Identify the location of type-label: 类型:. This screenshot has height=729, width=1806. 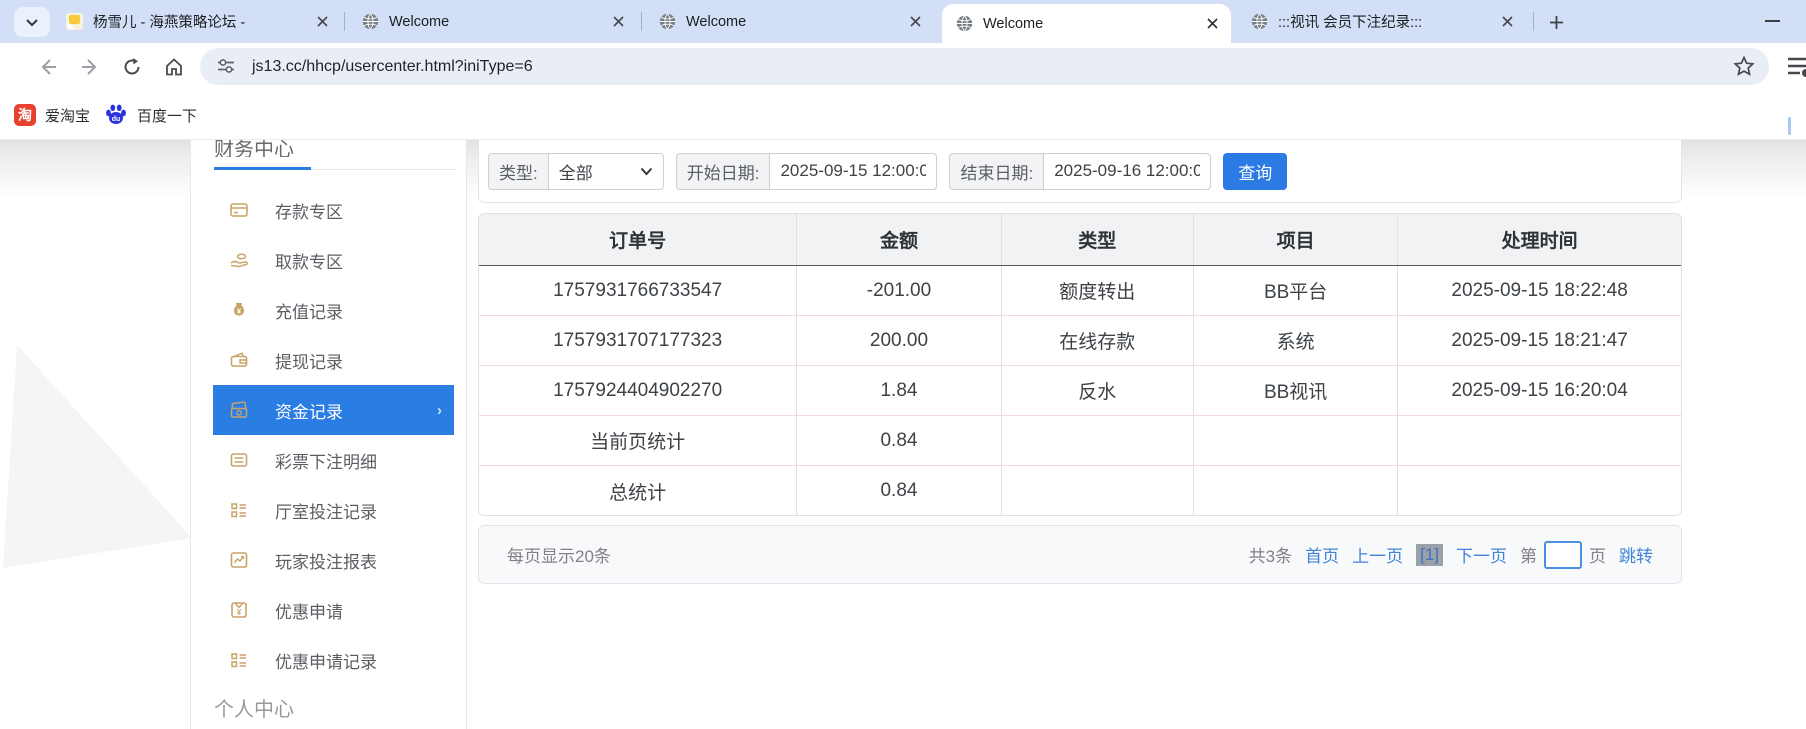
(518, 171).